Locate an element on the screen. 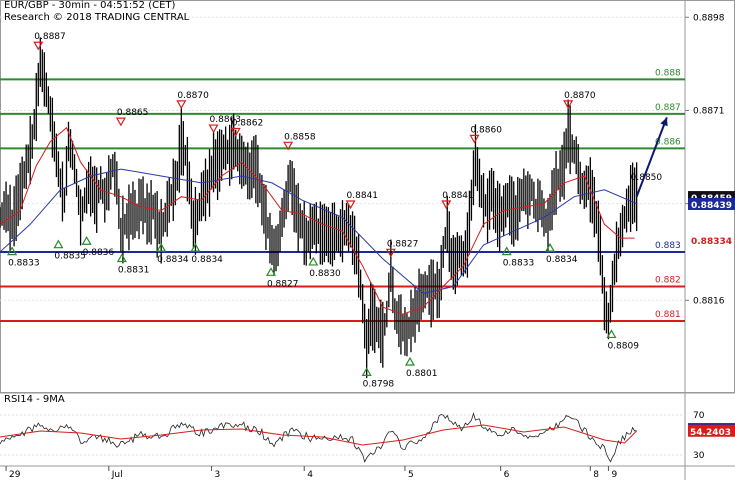  trough-label: 0.8827 is located at coordinates (283, 284).